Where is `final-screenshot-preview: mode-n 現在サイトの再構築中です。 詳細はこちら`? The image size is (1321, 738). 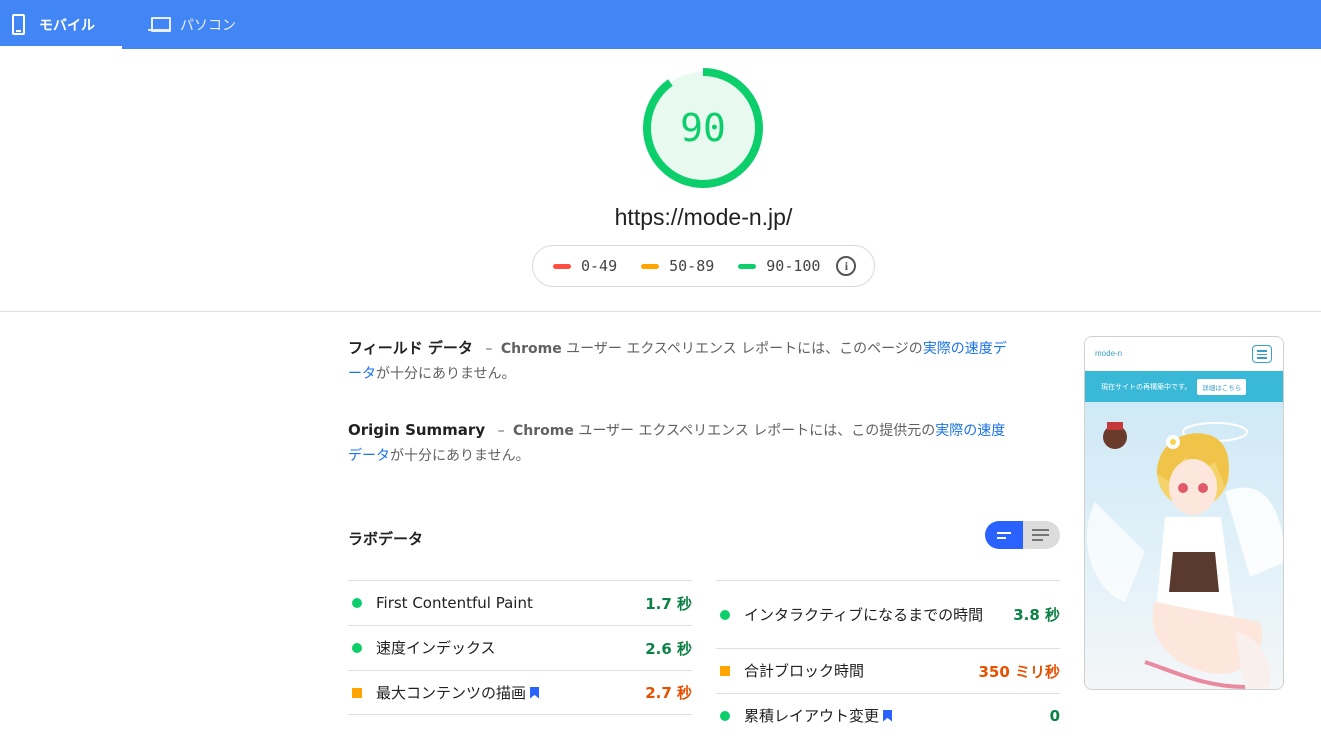 final-screenshot-preview: mode-n 現在サイトの再構築中です。 詳細はこちら is located at coordinates (1184, 513).